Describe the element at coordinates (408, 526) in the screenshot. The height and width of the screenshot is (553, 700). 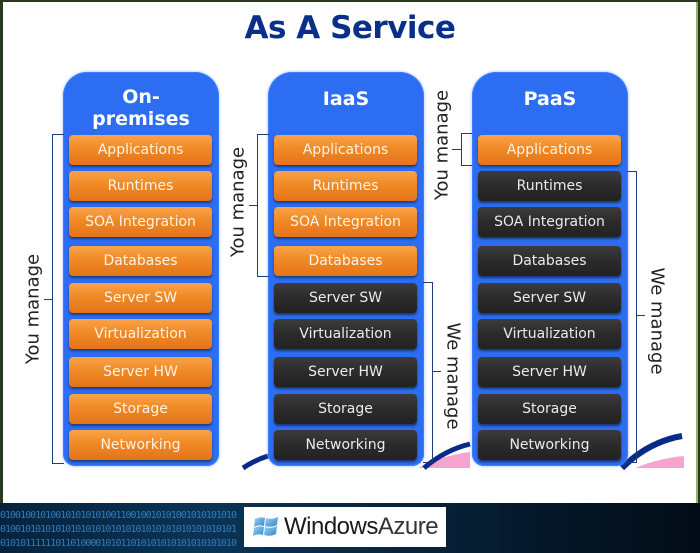
I see `logo-word-azure: Azure` at that location.